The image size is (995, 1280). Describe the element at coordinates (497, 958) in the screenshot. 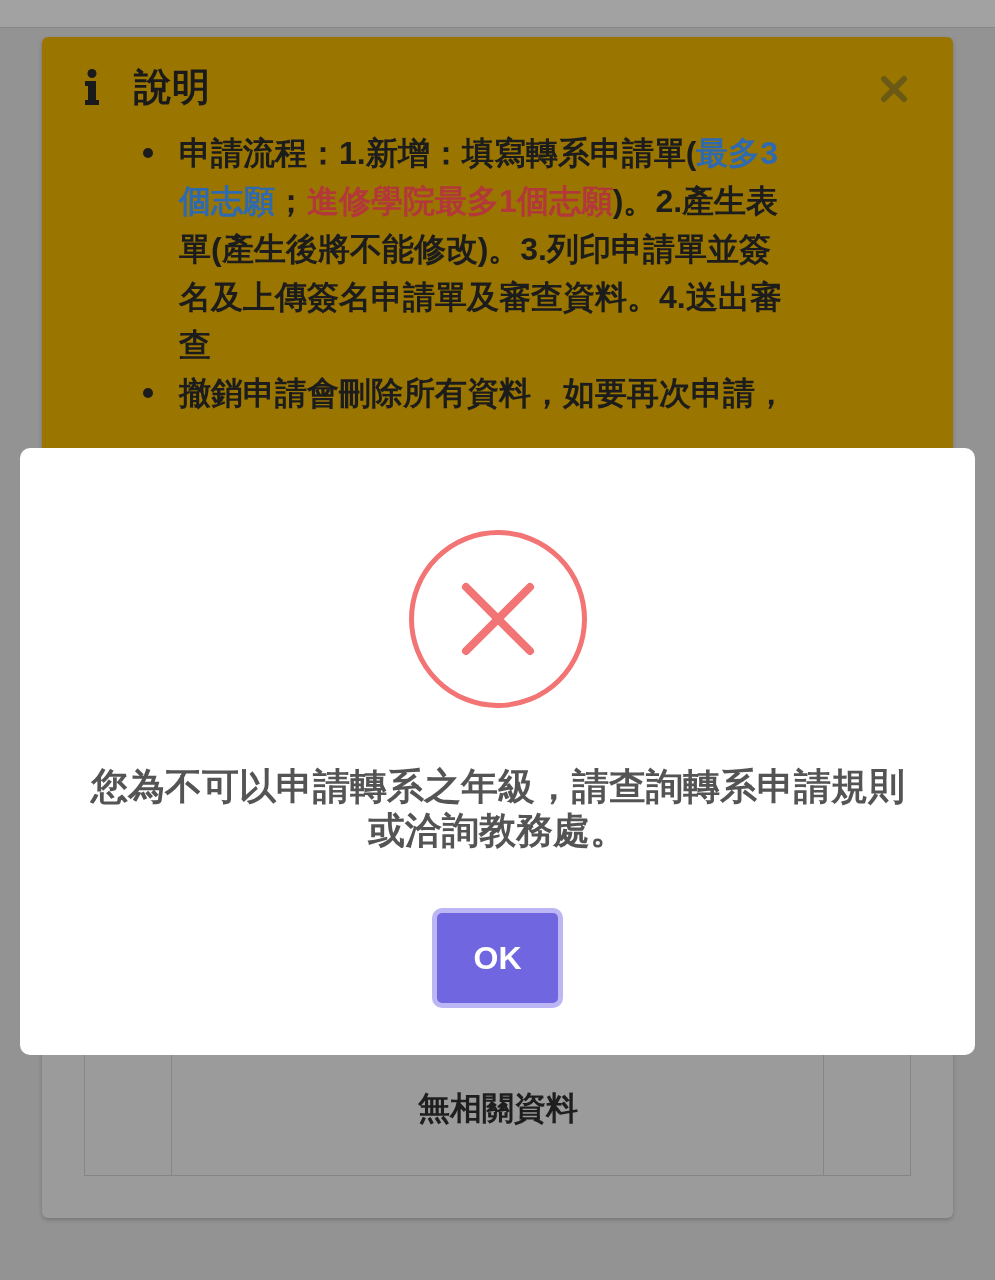

I see `ok-button: OK` at that location.